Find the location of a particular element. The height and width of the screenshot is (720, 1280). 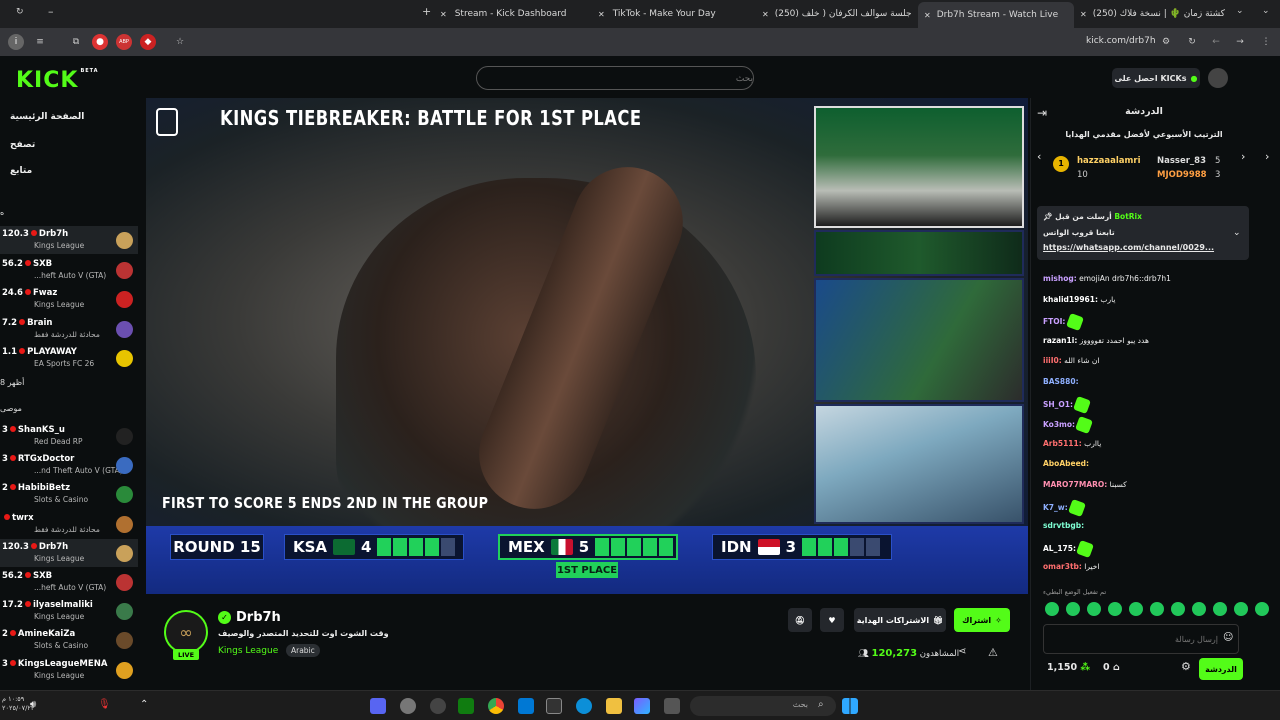

sidebar-channel-habibibetz: 2 HabibiBetz Slots & Casino is located at coordinates (69, 494).